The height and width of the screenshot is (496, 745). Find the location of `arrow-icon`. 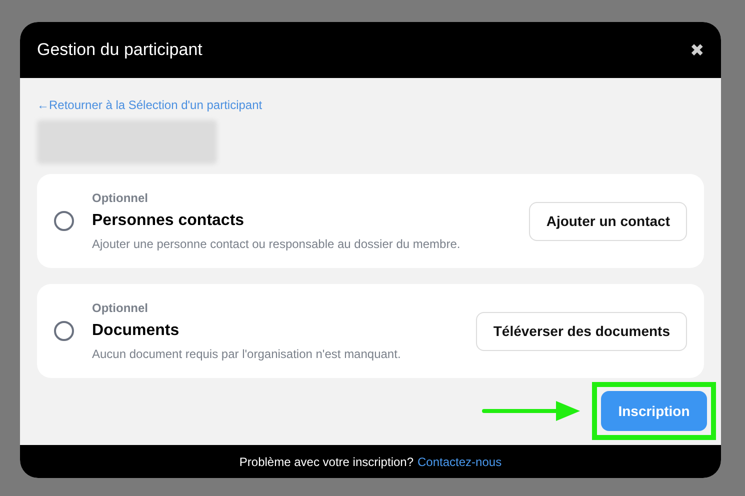

arrow-icon is located at coordinates (532, 411).